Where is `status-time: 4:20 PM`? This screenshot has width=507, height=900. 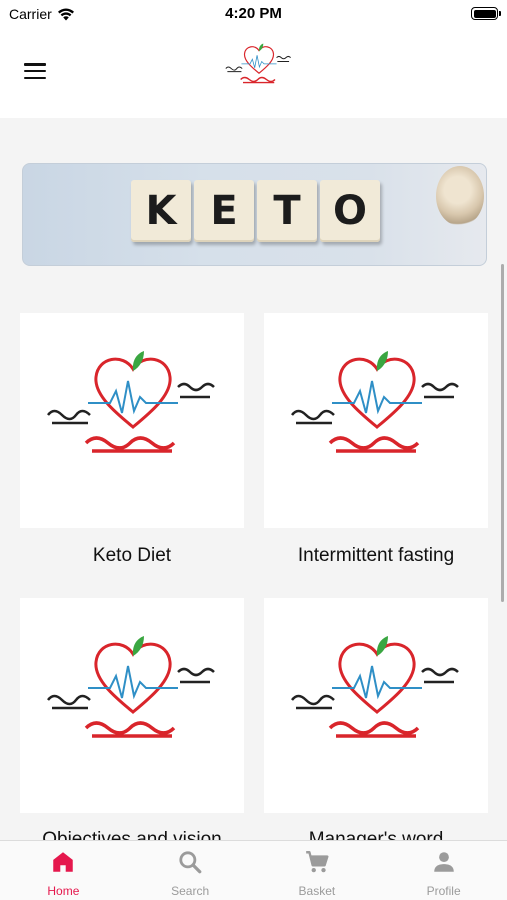 status-time: 4:20 PM is located at coordinates (253, 13).